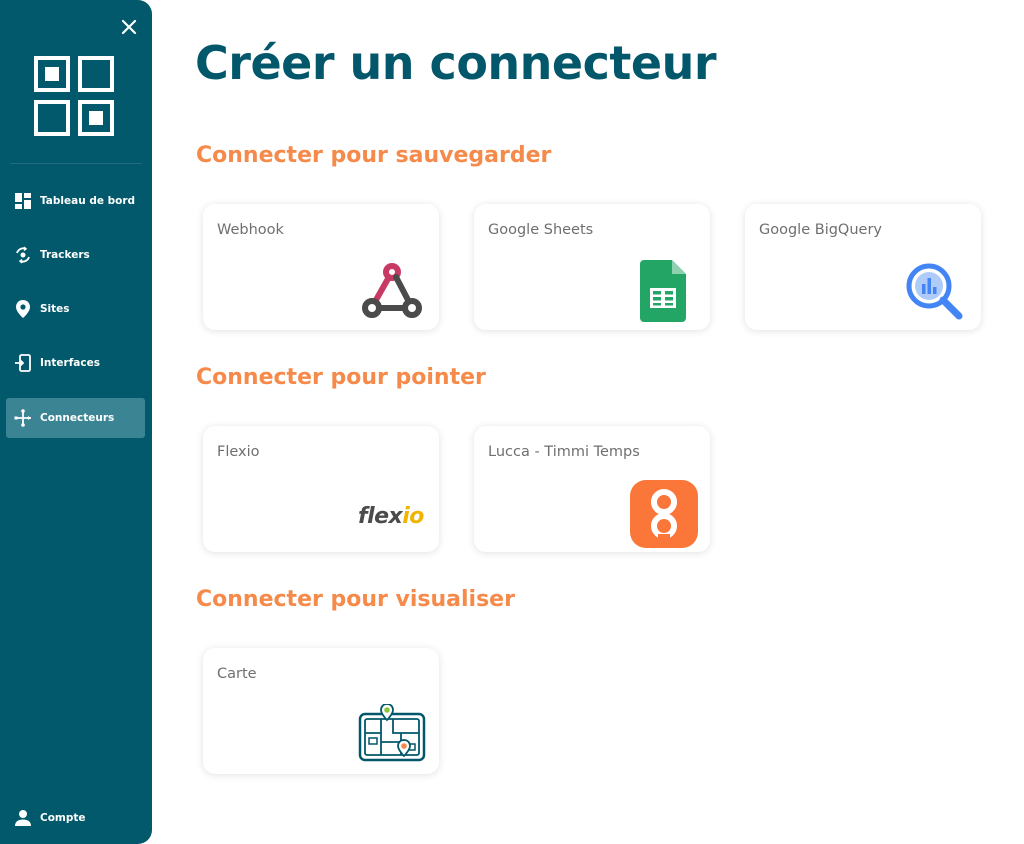 The height and width of the screenshot is (844, 1024). What do you see at coordinates (88, 201) in the screenshot?
I see `sidebar-item-label: Tableau de bord` at bounding box center [88, 201].